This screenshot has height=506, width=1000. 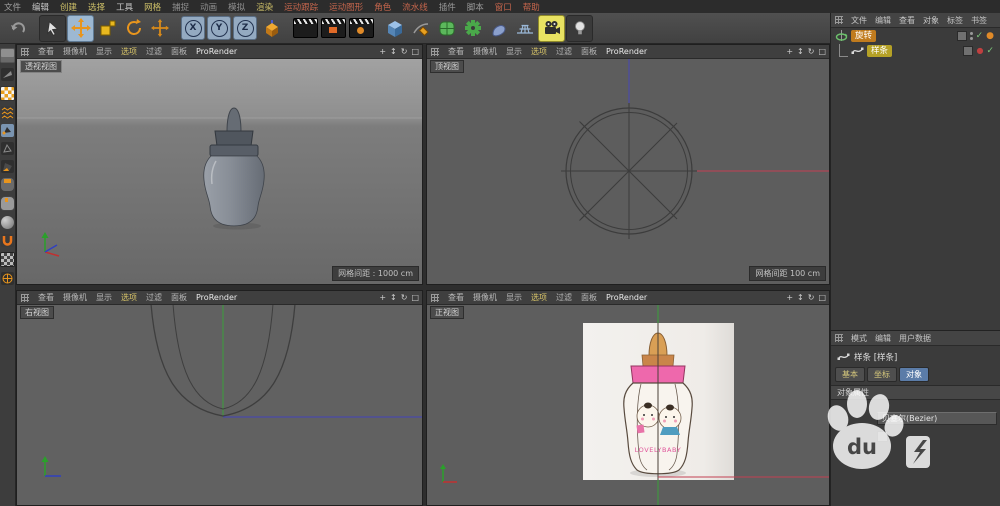 What do you see at coordinates (245, 28) in the screenshot?
I see `lock-z-icon: Z` at bounding box center [245, 28].